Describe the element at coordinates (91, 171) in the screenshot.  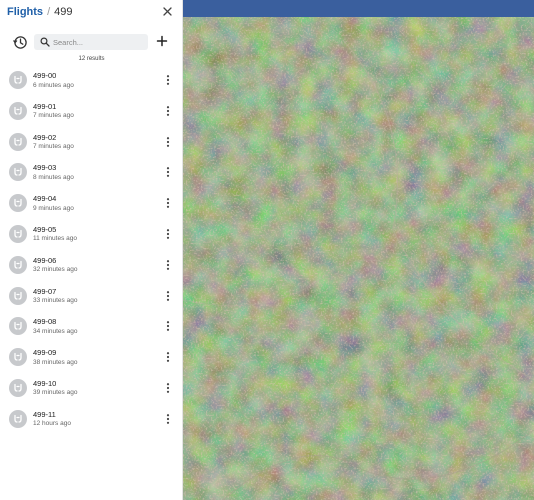
I see `flight-list-item: 499-03 8 minutes ago` at that location.